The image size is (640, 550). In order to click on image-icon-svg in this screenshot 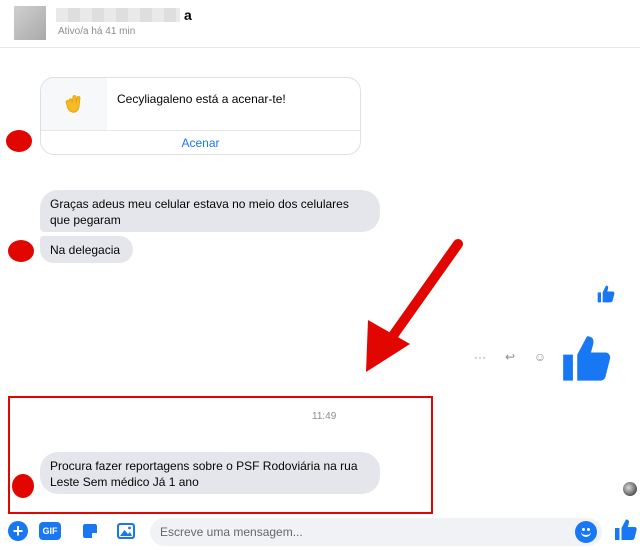, I will do `click(126, 531)`.